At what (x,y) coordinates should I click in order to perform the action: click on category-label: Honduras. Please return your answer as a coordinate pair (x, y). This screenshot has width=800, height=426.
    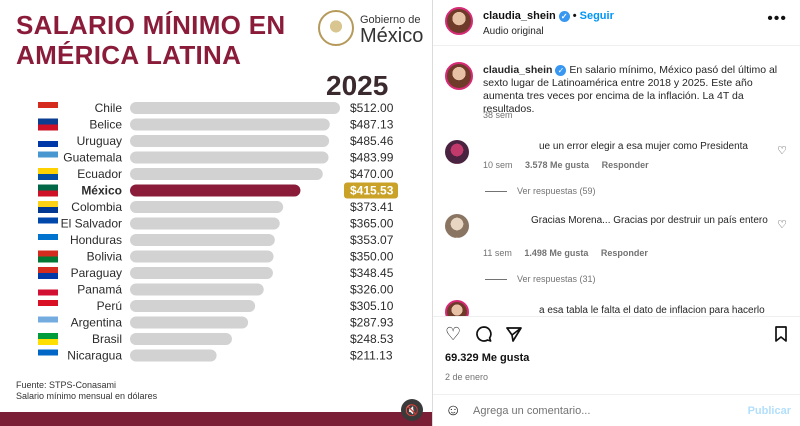
    Looking at the image, I should click on (96, 240).